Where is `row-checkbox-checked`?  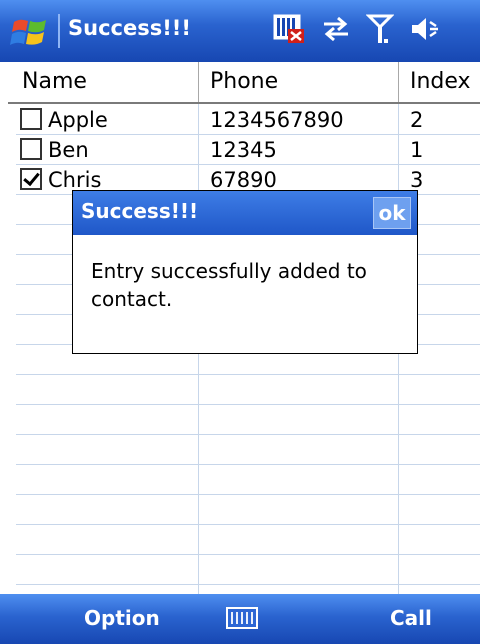
row-checkbox-checked is located at coordinates (31, 179).